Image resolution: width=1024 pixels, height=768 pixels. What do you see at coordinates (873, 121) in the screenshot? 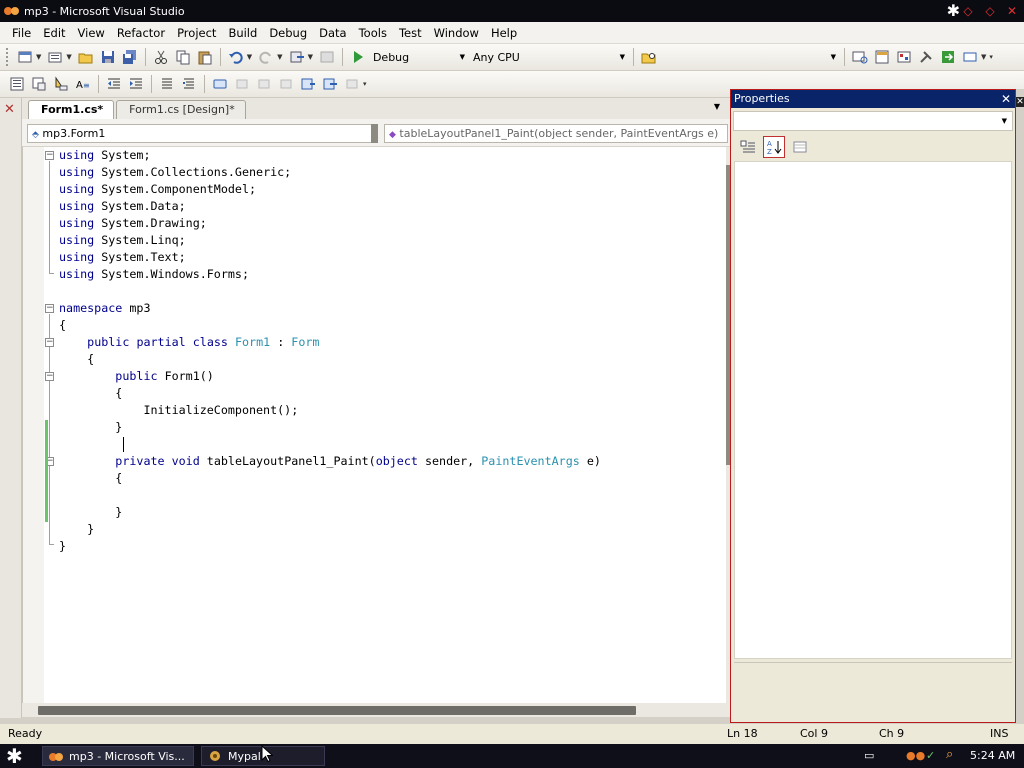
I see `object-selector-combo: ▼` at bounding box center [873, 121].